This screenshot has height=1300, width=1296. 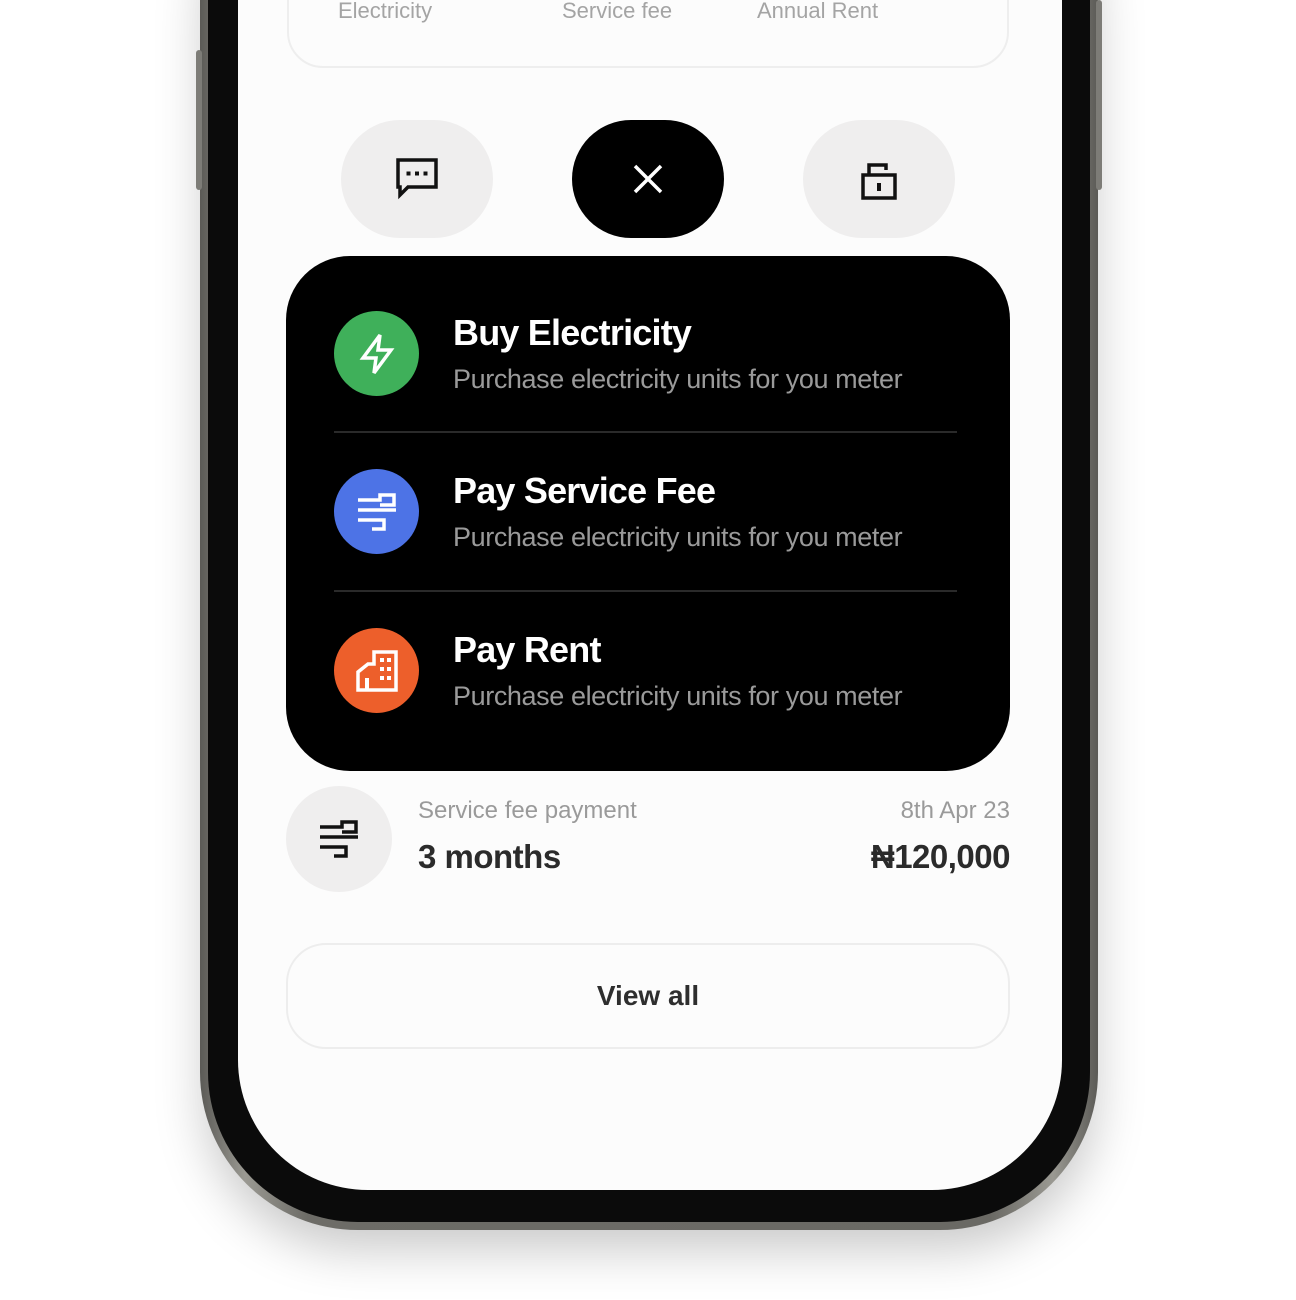 I want to click on menu-item-title: Buy Electricity, so click(x=572, y=332).